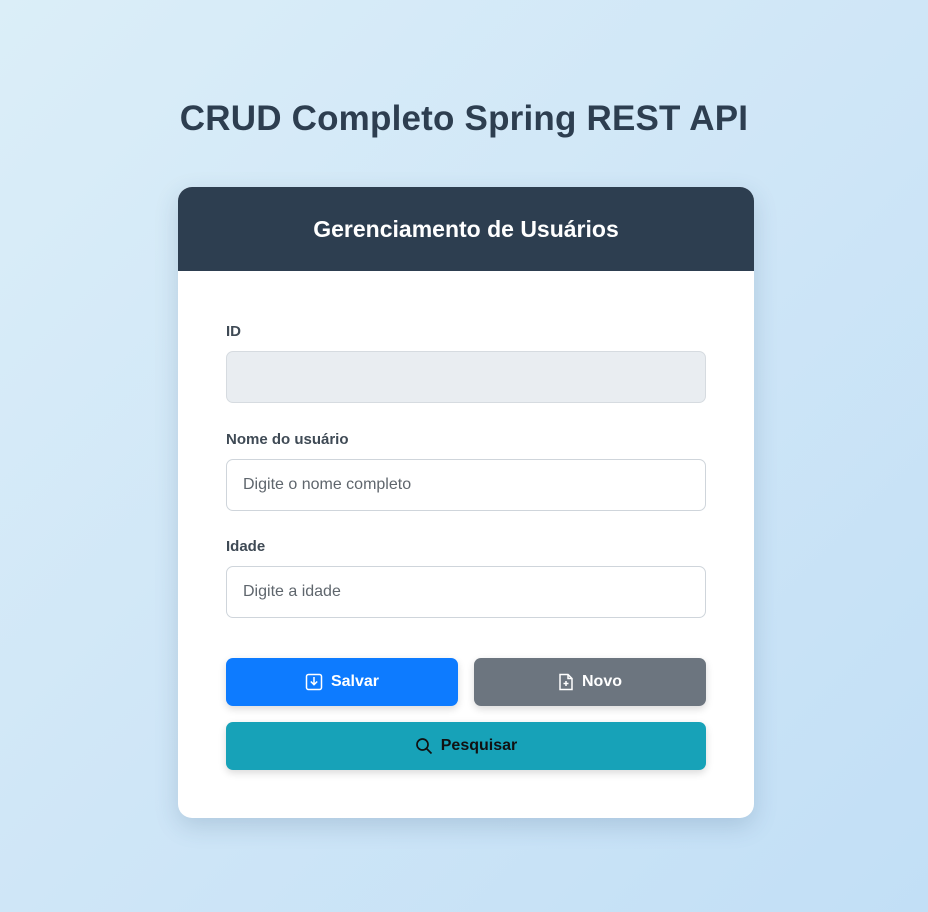  I want to click on new-button: Novo, so click(590, 682).